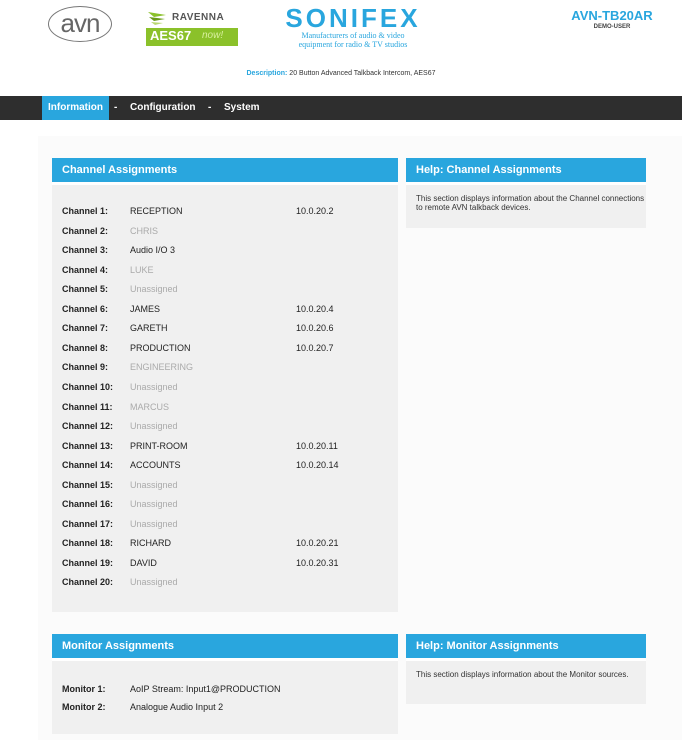  Describe the element at coordinates (144, 230) in the screenshot. I see `channel-name: CHRIS` at that location.